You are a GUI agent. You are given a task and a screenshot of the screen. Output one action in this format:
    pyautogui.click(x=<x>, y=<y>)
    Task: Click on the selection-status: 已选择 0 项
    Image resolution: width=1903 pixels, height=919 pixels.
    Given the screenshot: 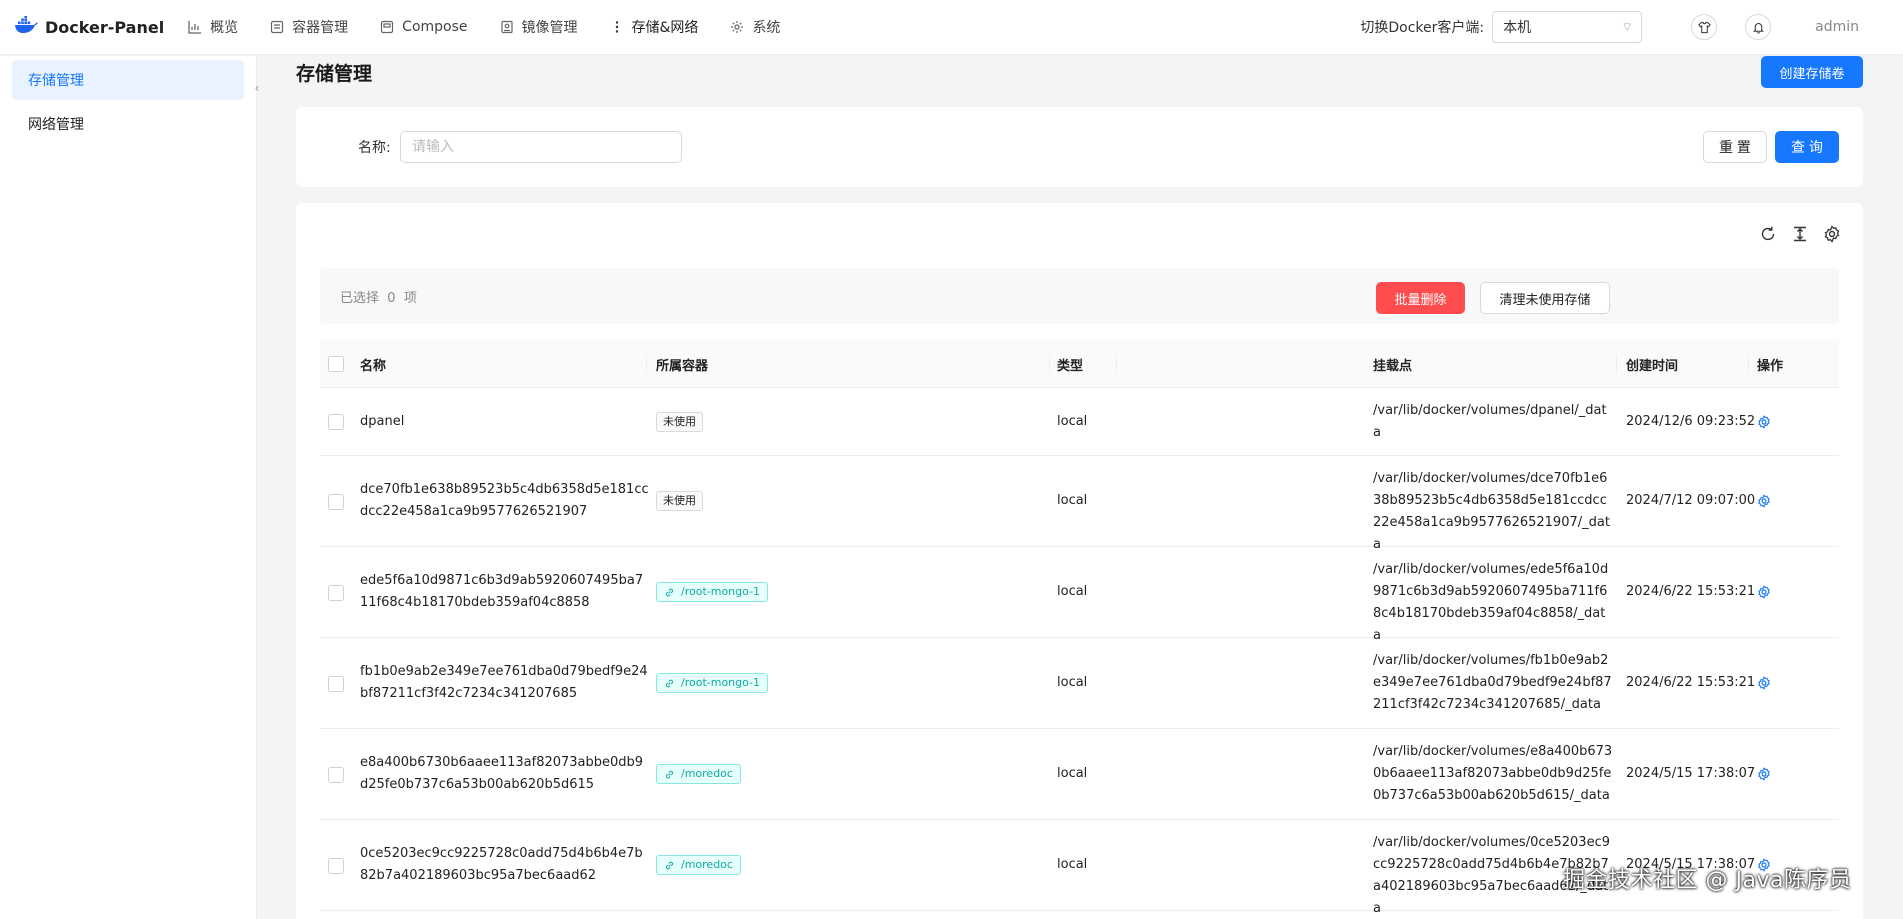 What is the action you would take?
    pyautogui.click(x=378, y=296)
    